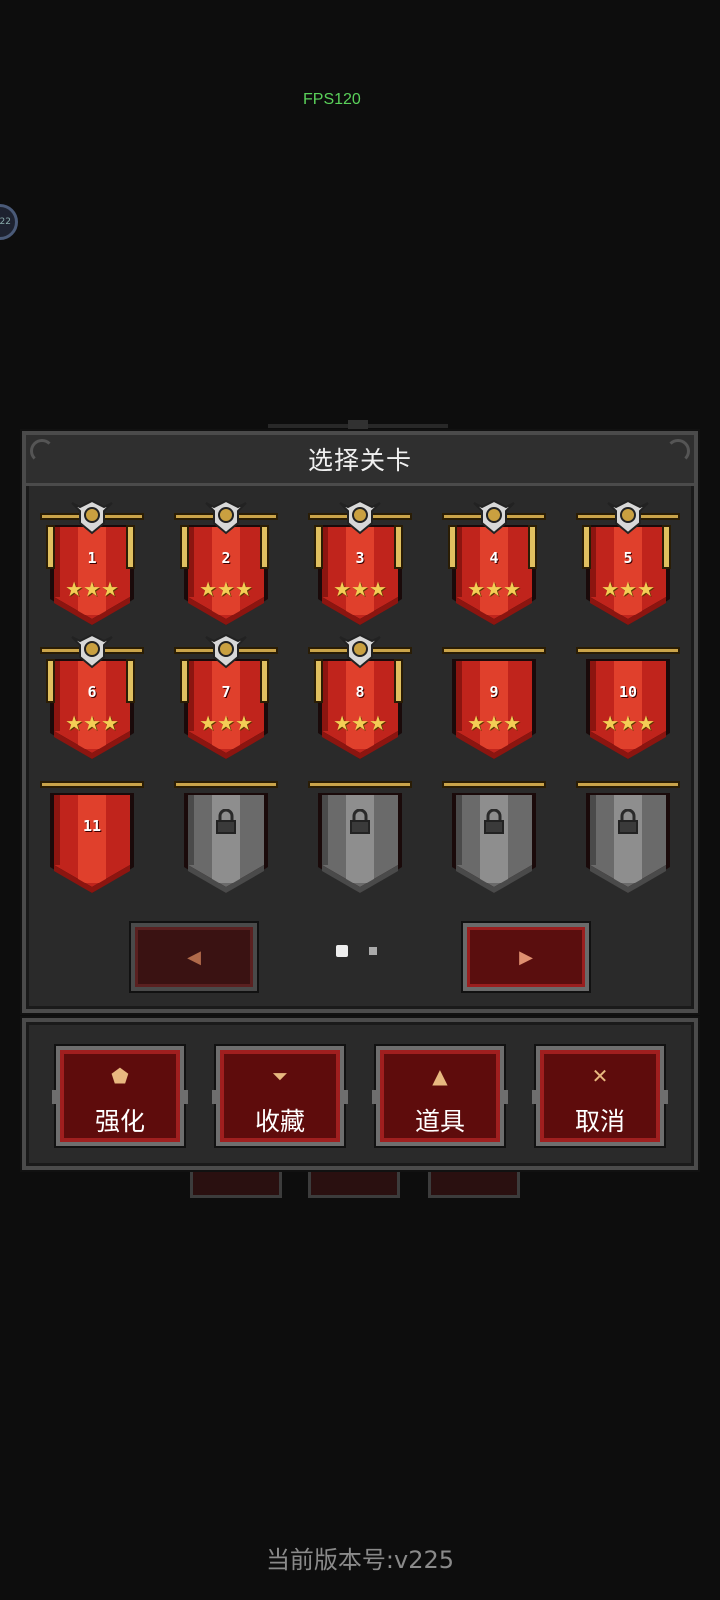 The width and height of the screenshot is (720, 1600). I want to click on panel-title-bar: 选择关卡, so click(360, 460).